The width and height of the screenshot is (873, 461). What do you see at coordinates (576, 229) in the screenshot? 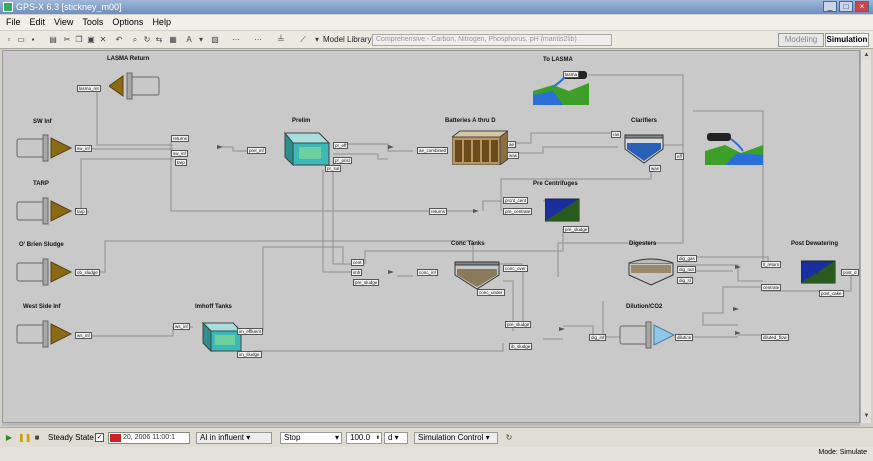
I see `port-precent-sludge: pre_sludge` at bounding box center [576, 229].